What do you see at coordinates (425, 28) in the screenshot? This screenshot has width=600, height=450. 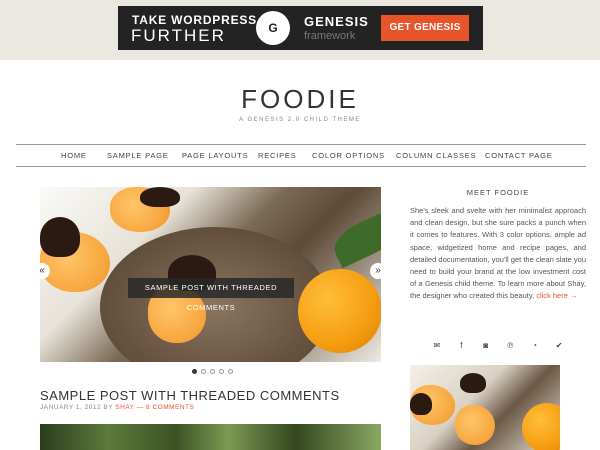 I see `get-genesis-button: GET GENESIS` at bounding box center [425, 28].